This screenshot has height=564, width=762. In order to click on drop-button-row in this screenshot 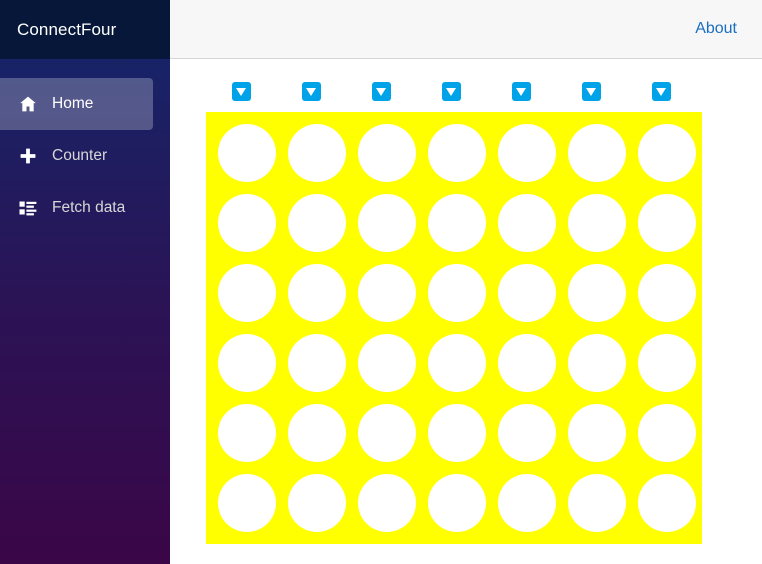, I will do `click(466, 80)`.